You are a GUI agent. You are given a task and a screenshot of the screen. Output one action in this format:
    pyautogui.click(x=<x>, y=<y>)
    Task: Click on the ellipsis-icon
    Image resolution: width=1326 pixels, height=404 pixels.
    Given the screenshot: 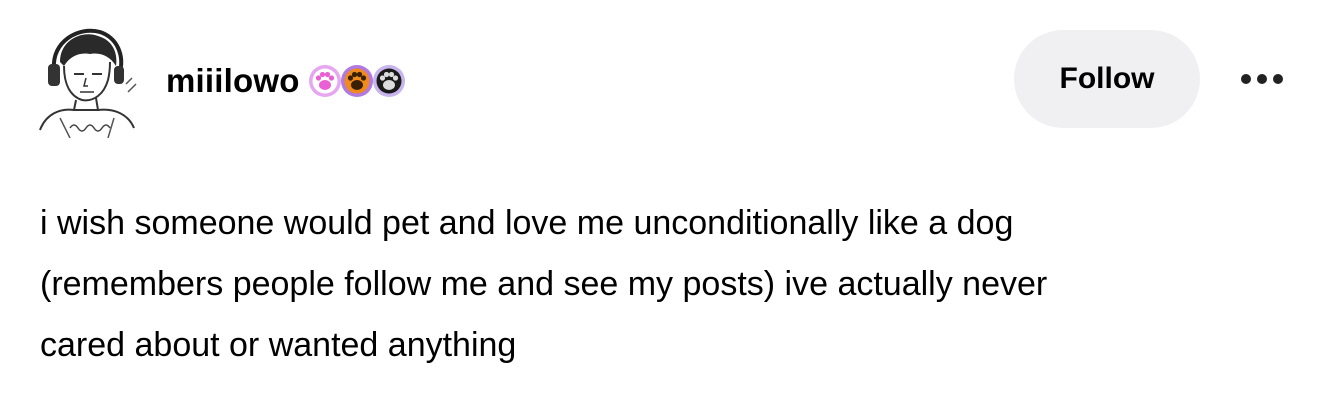 What is the action you would take?
    pyautogui.click(x=1262, y=79)
    